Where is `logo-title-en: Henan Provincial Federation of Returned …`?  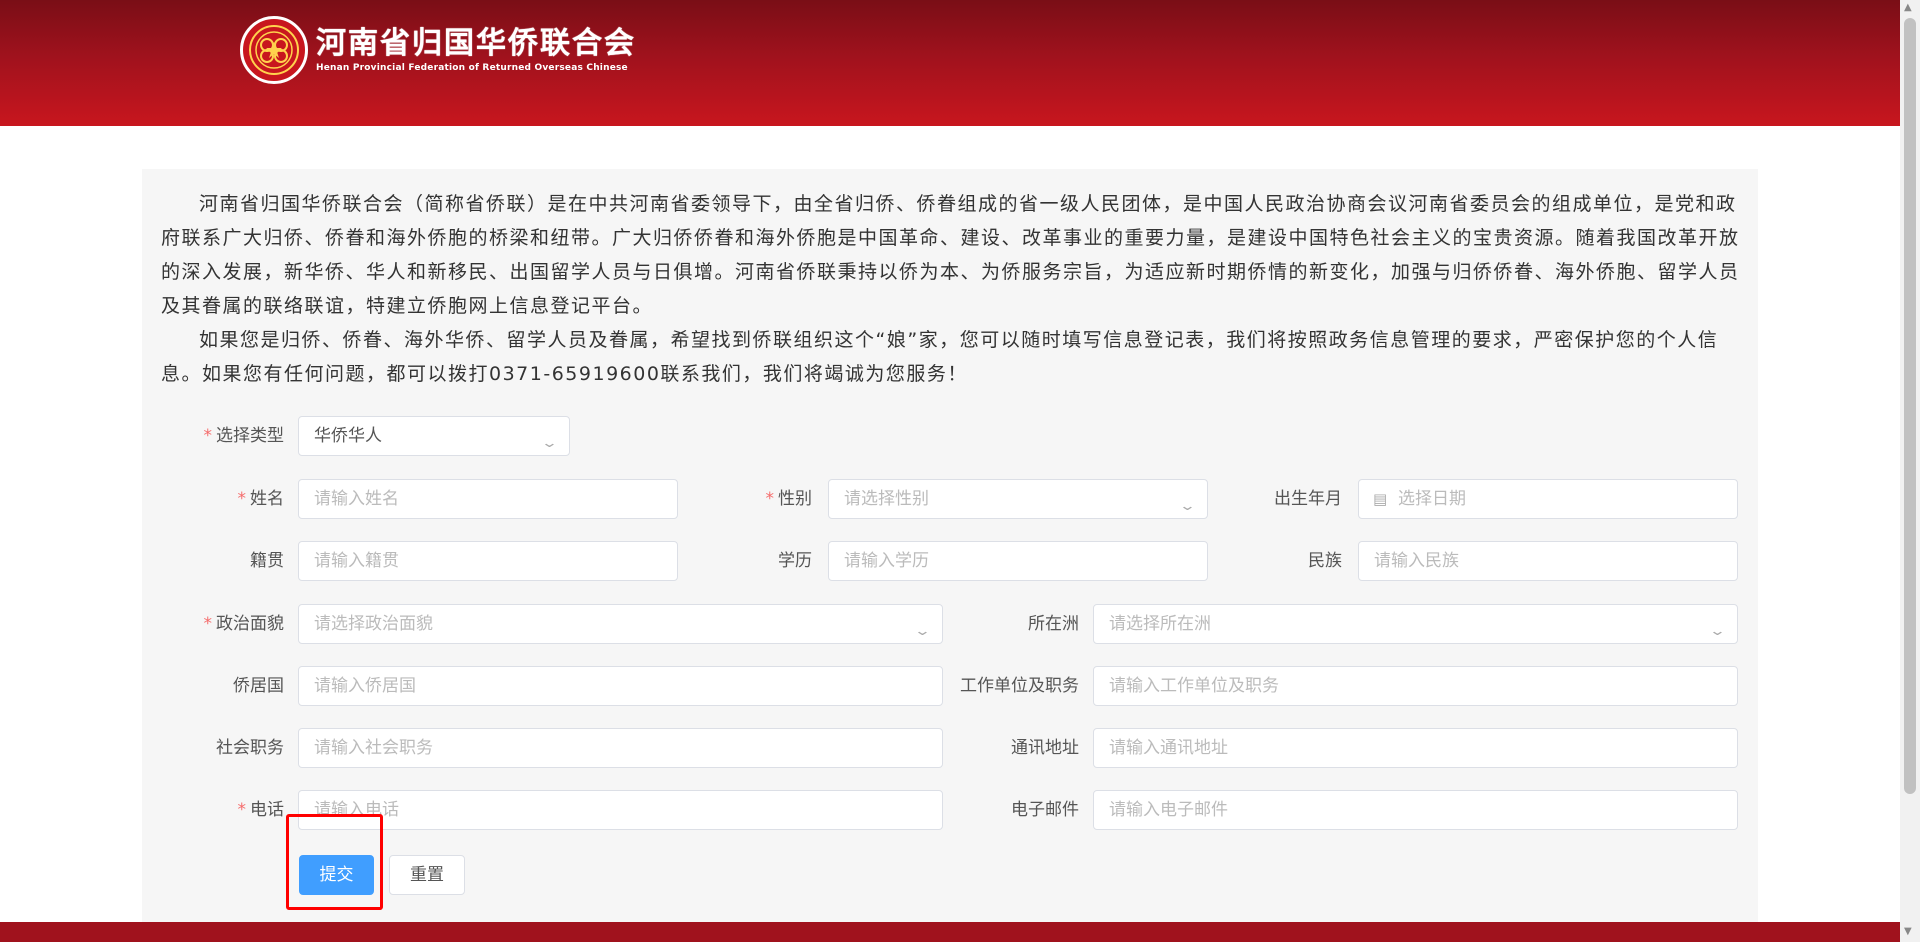 logo-title-en: Henan Provincial Federation of Returned … is located at coordinates (472, 68).